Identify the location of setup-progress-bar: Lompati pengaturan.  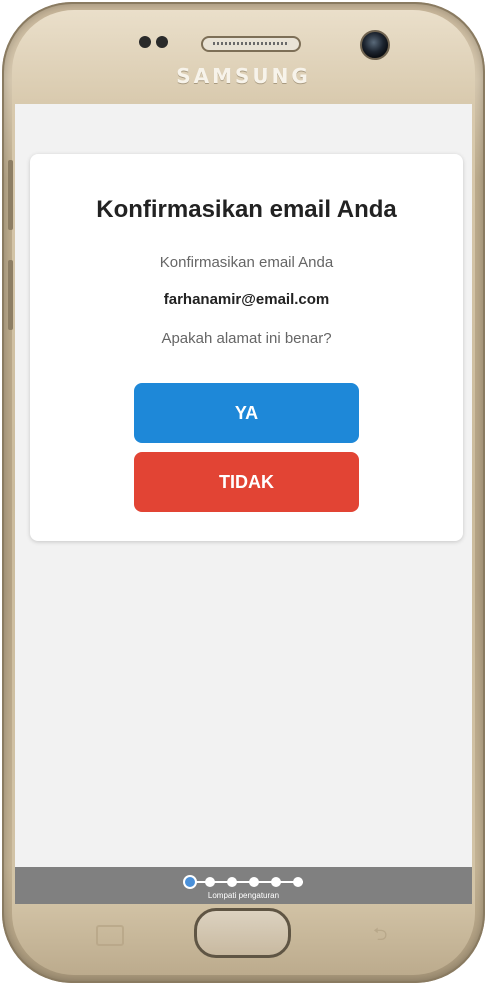
(243, 885).